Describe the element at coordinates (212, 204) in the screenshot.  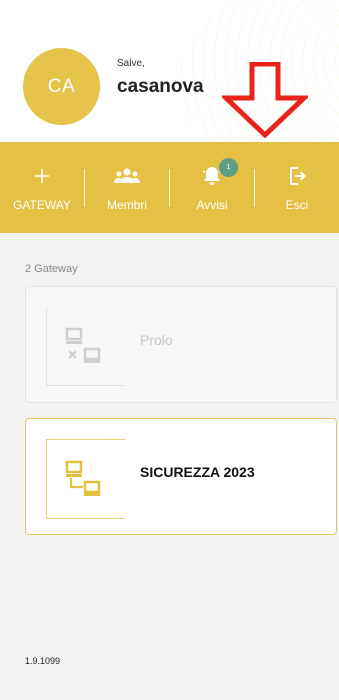
I see `alerts-label: Avvisi` at that location.